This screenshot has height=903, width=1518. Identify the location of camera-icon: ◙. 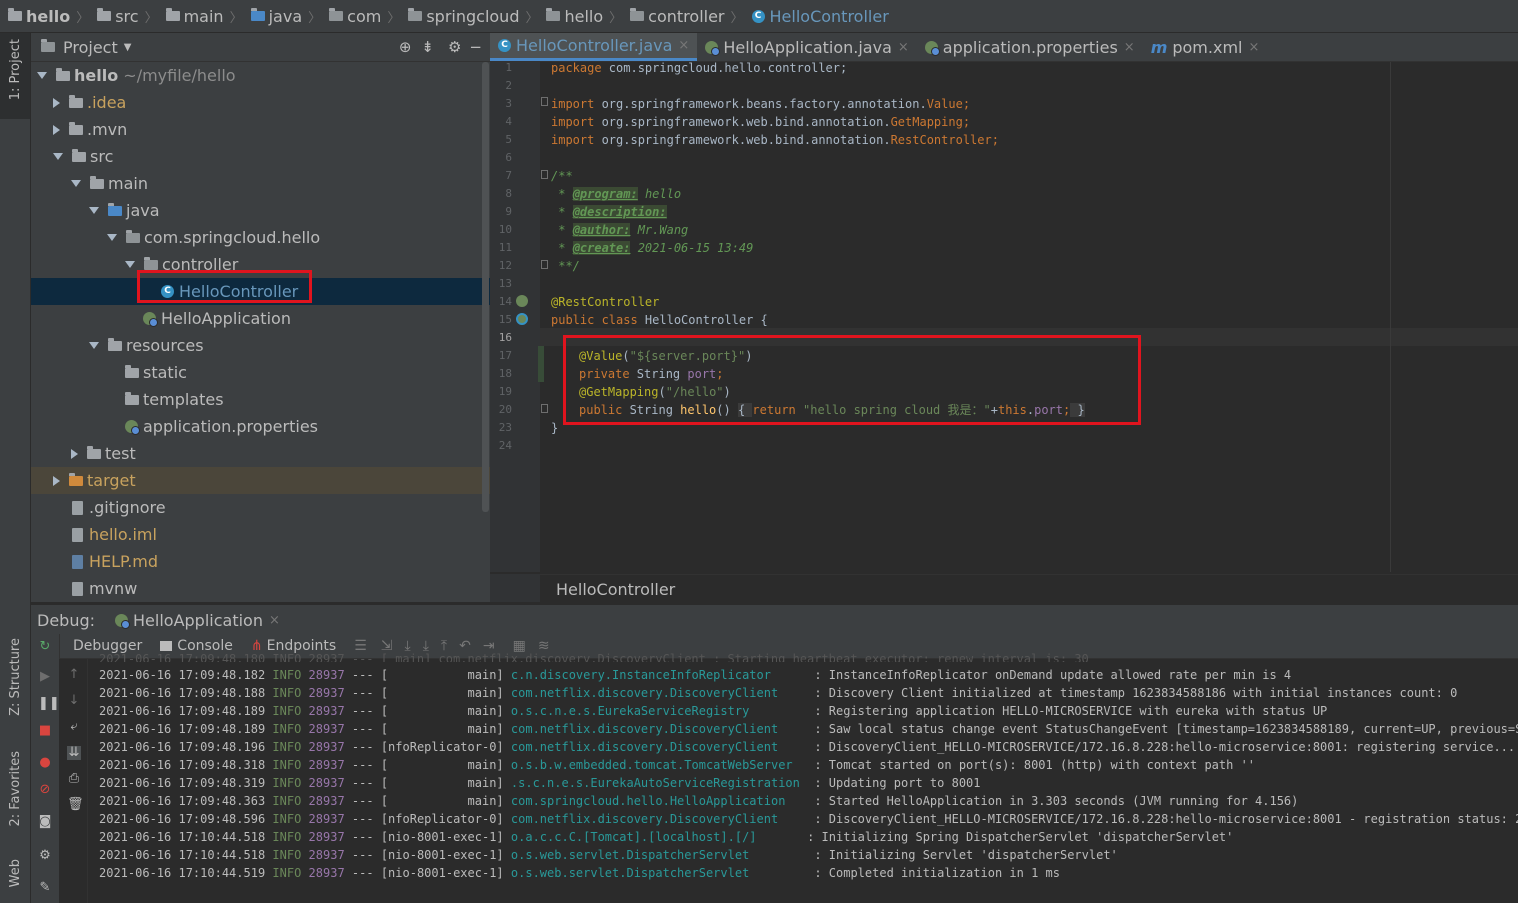
(45, 822).